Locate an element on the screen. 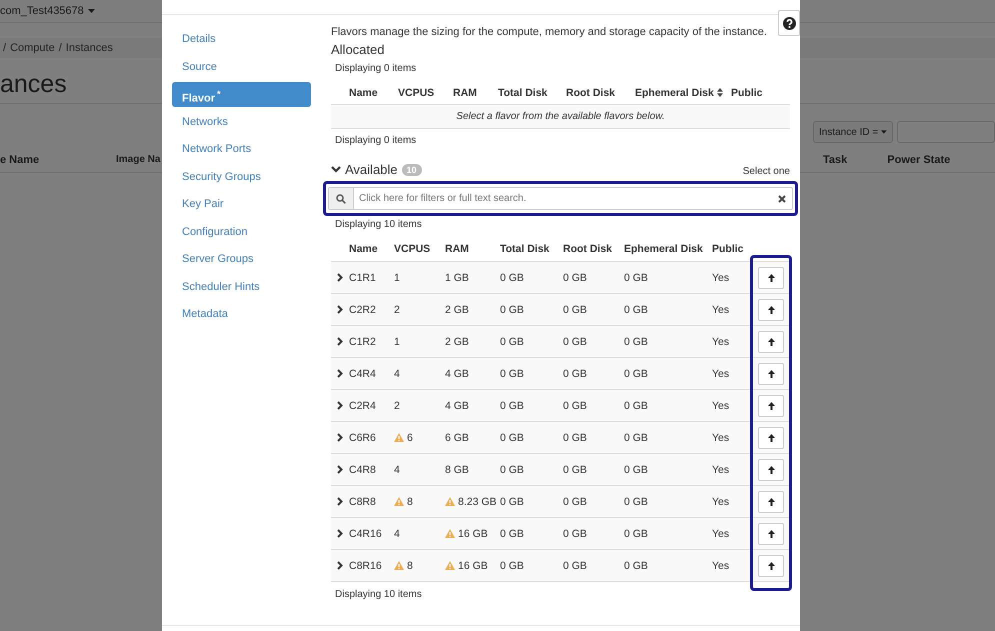 The height and width of the screenshot is (631, 995). column-header: Image Na is located at coordinates (138, 160).